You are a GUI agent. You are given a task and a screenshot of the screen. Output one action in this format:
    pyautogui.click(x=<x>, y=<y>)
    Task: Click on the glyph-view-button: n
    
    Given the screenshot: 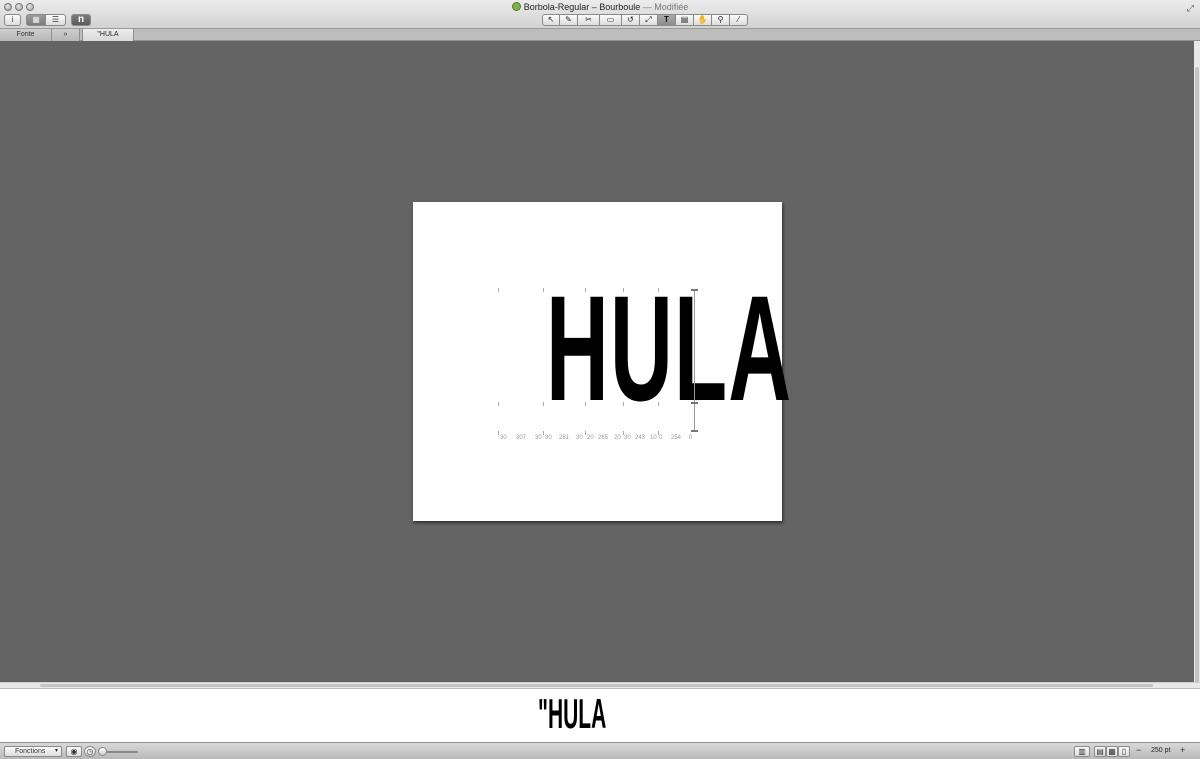 What is the action you would take?
    pyautogui.click(x=81, y=20)
    